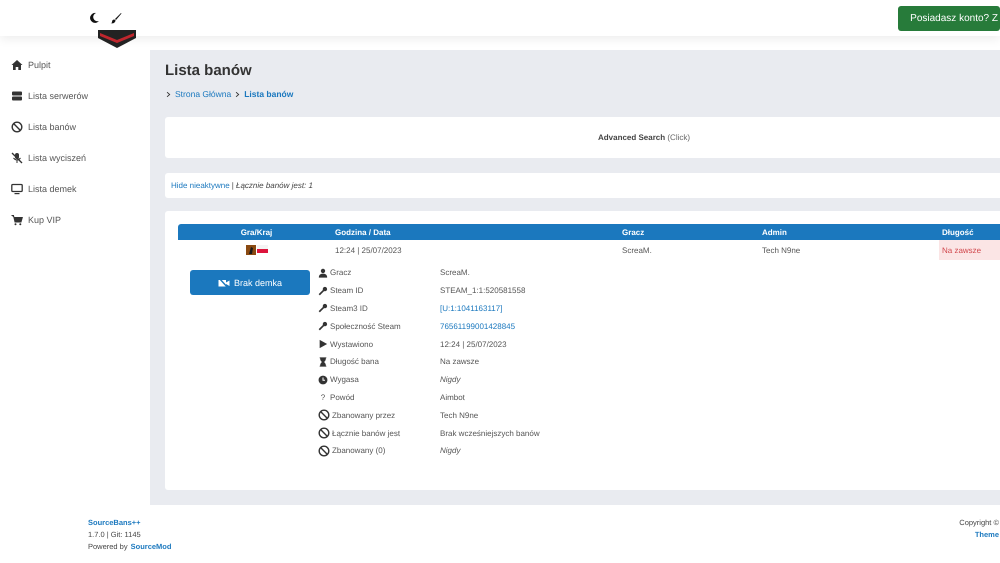 This screenshot has height=563, width=1000. Describe the element at coordinates (379, 361) in the screenshot. I see `detail-label: Długość bana` at that location.